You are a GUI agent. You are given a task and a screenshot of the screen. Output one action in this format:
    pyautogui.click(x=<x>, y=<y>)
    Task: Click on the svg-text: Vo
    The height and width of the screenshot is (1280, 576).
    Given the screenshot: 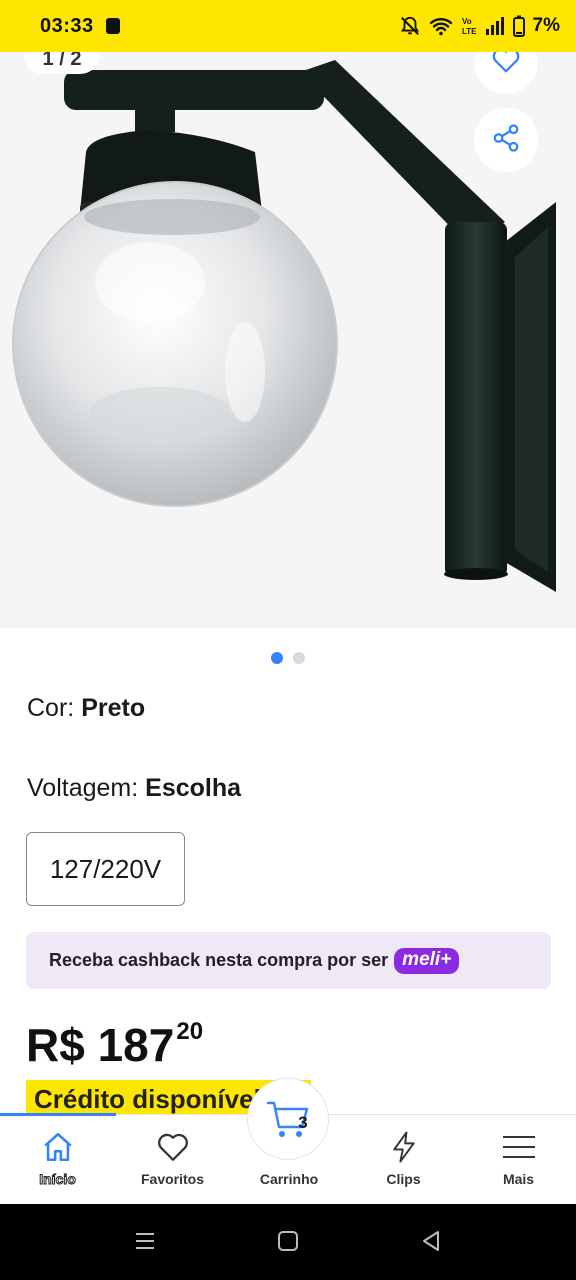 What is the action you would take?
    pyautogui.click(x=467, y=21)
    